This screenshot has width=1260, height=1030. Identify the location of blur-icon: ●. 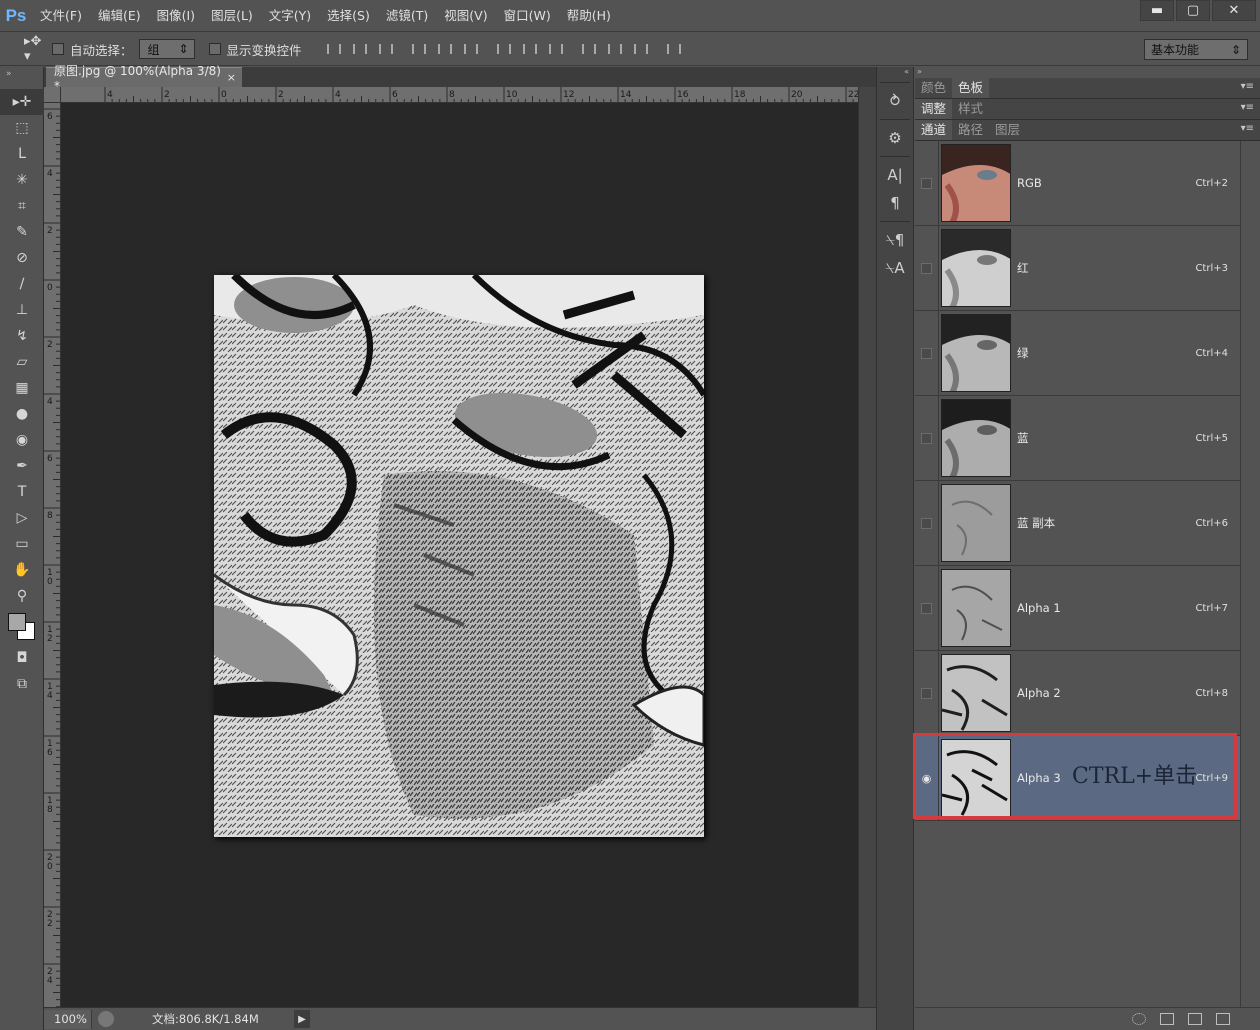
(22, 414).